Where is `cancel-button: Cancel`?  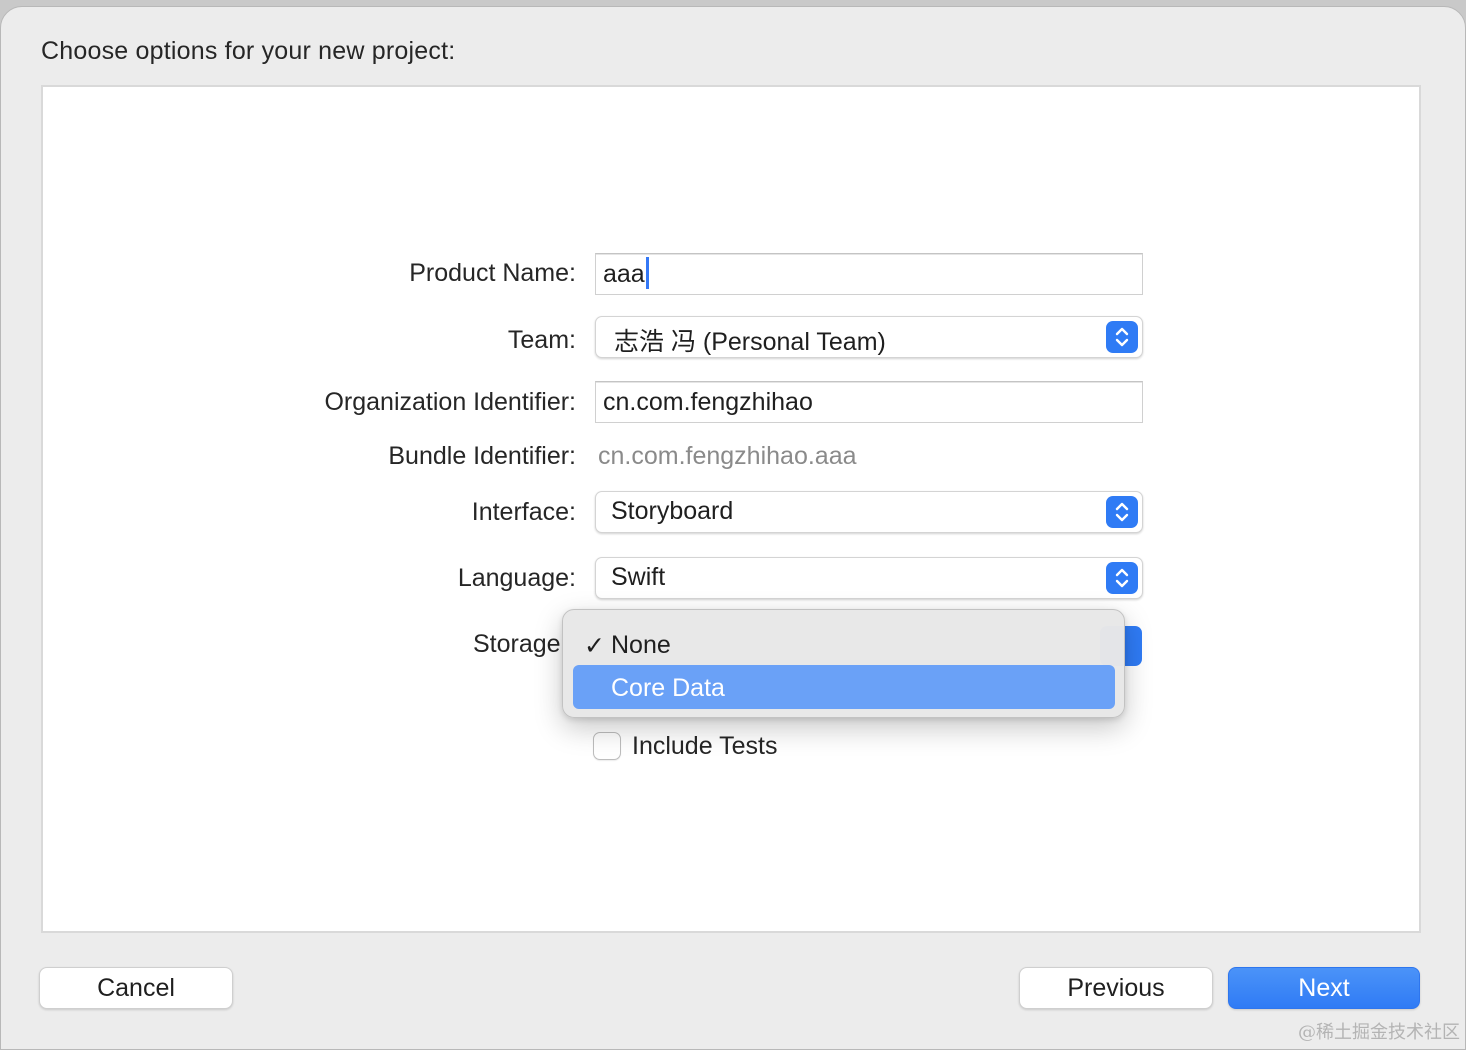
cancel-button: Cancel is located at coordinates (136, 988).